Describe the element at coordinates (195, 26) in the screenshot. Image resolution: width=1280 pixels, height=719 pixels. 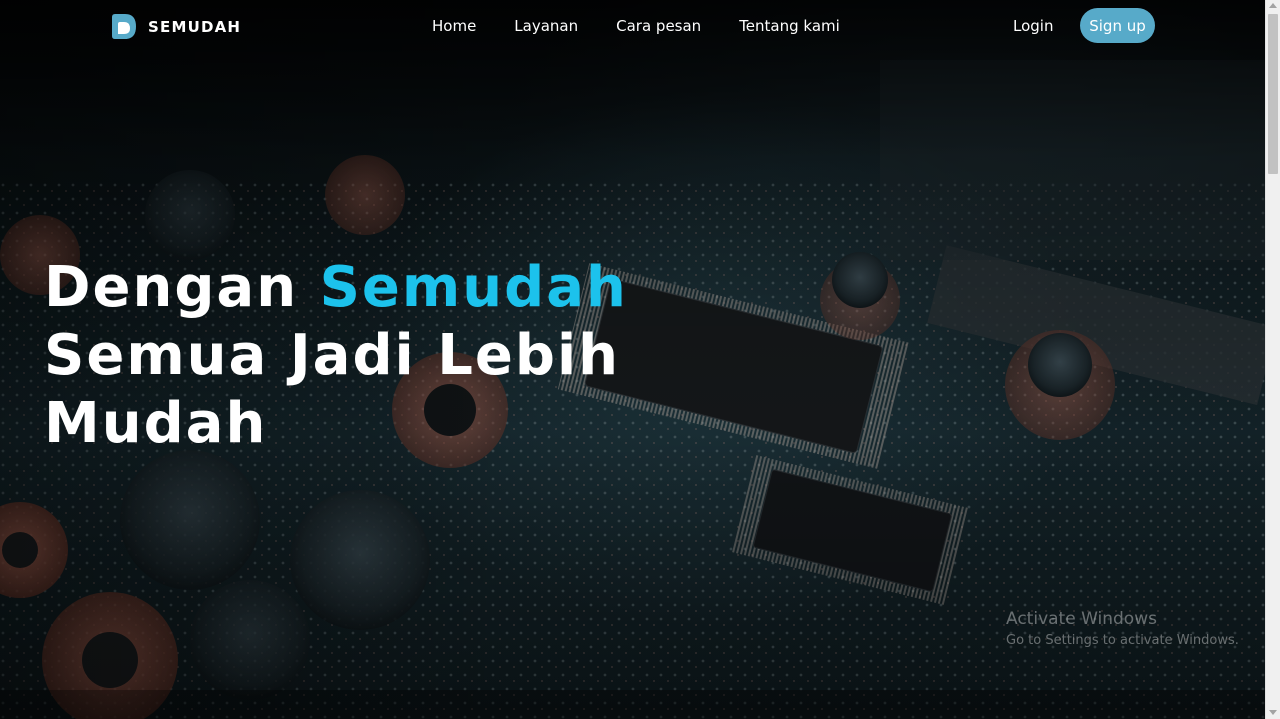
I see `brand-name: SEMUDAH` at that location.